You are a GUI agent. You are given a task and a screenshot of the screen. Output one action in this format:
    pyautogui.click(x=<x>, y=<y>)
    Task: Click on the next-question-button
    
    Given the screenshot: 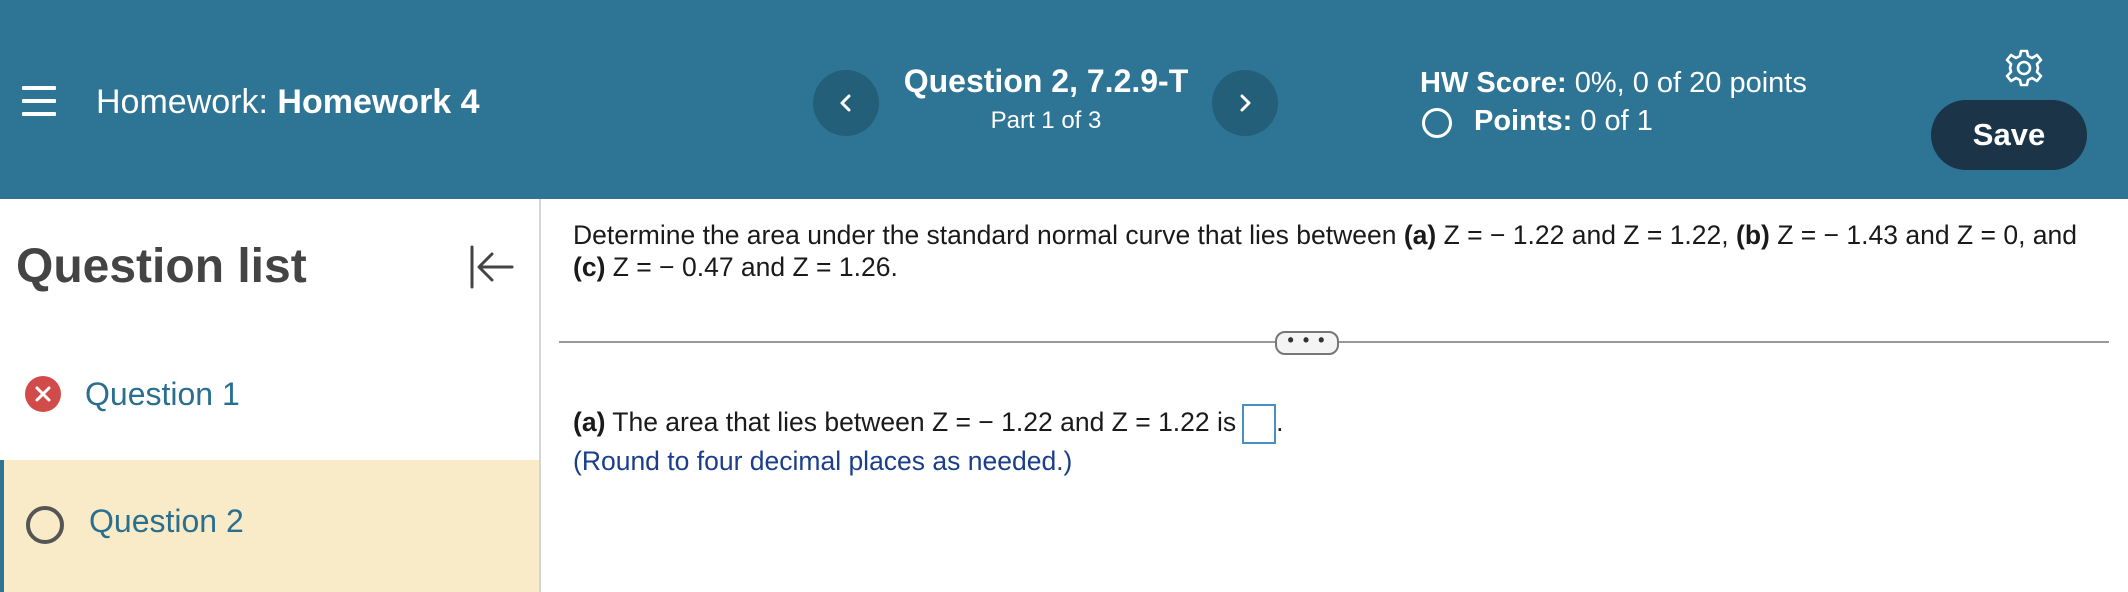 What is the action you would take?
    pyautogui.click(x=1245, y=103)
    